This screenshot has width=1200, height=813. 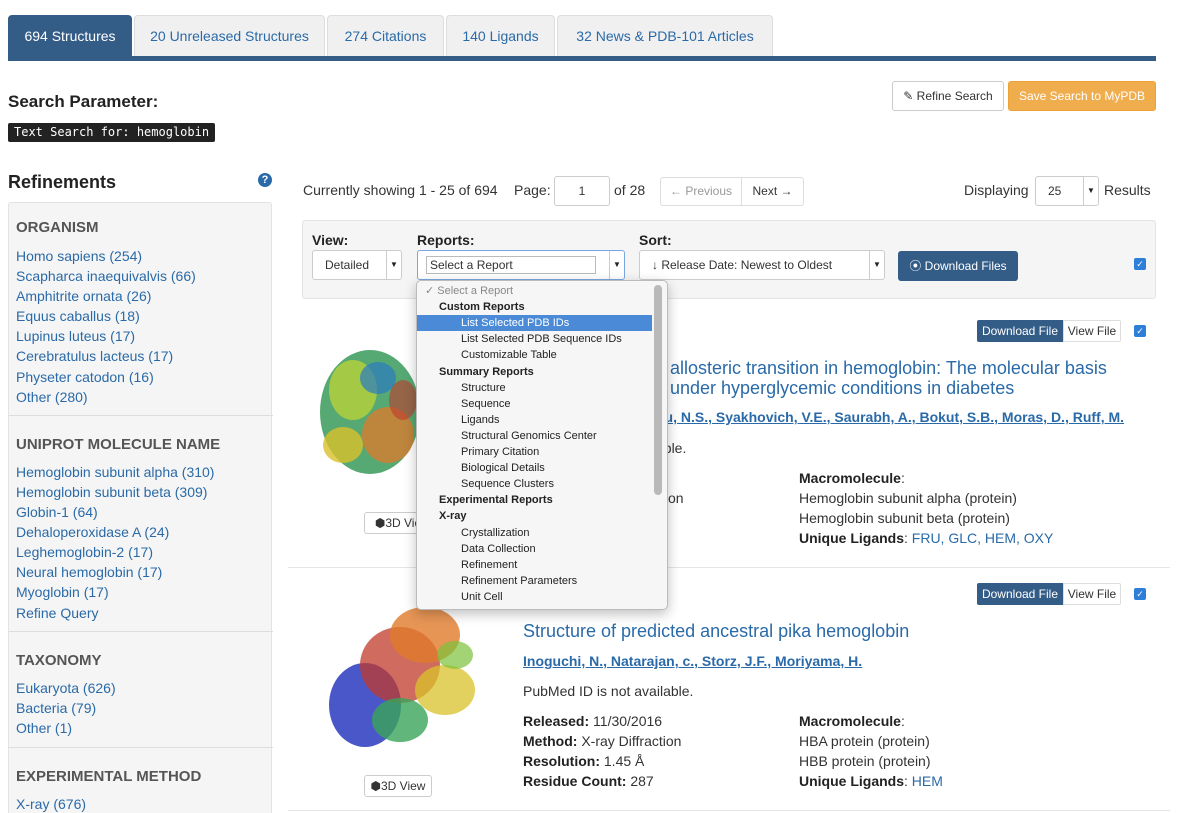 What do you see at coordinates (534, 339) in the screenshot?
I see `dropdown-option: List Selected PDB Sequence IDs` at bounding box center [534, 339].